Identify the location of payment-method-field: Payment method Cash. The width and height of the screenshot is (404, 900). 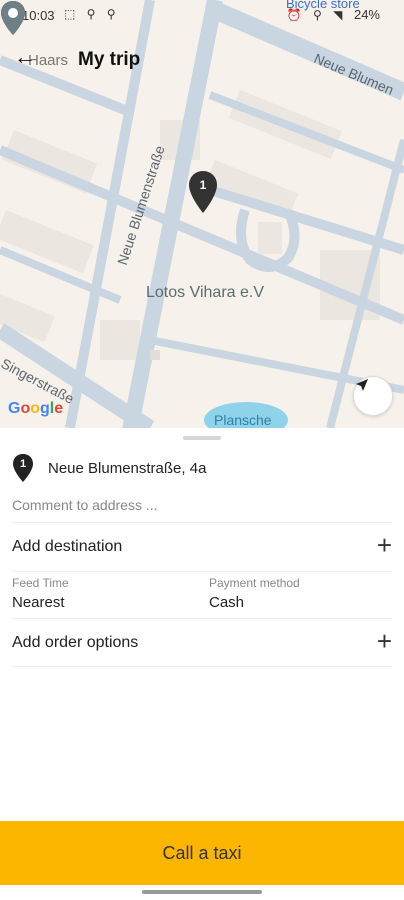
(299, 598).